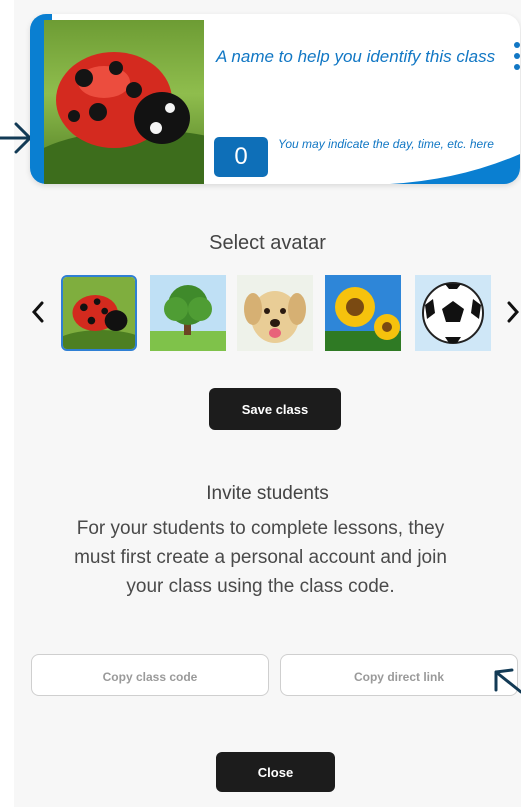 This screenshot has width=521, height=807. I want to click on select-avatar-heading: Select avatar, so click(267, 243).